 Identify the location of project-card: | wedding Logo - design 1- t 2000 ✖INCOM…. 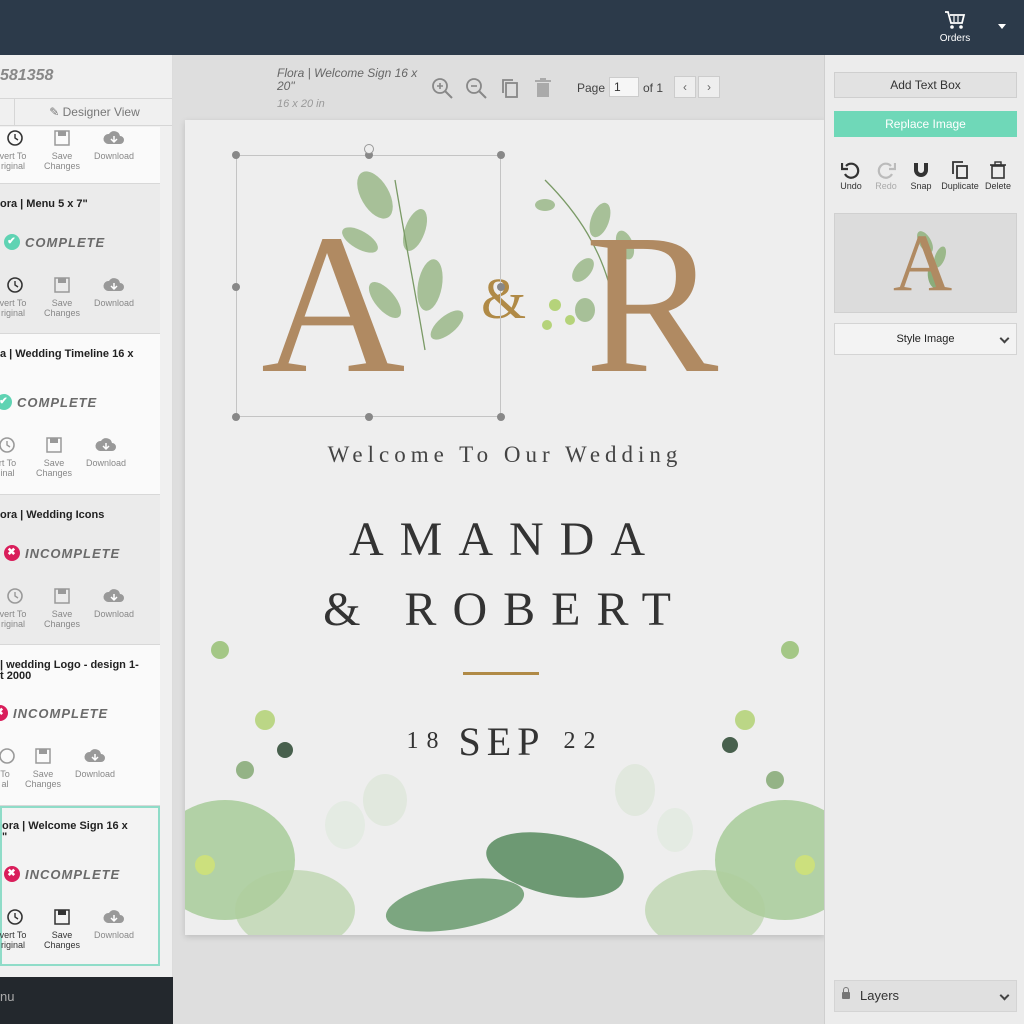
(80, 725).